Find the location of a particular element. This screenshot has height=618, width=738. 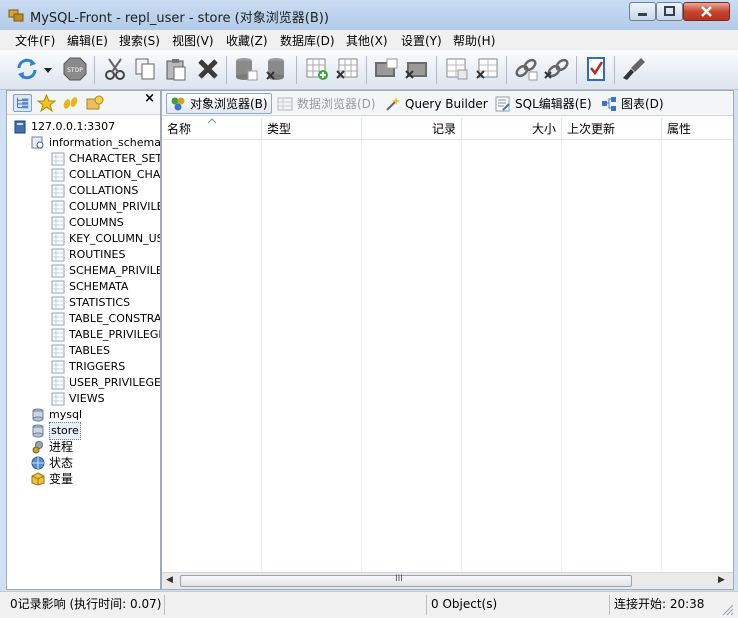

tree-table-label: SCHEMATA is located at coordinates (99, 286).